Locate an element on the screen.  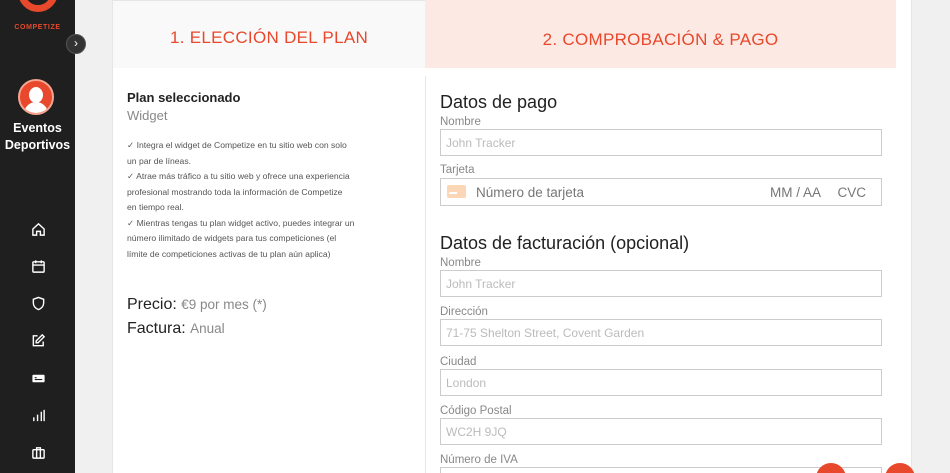
avatar is located at coordinates (36, 97).